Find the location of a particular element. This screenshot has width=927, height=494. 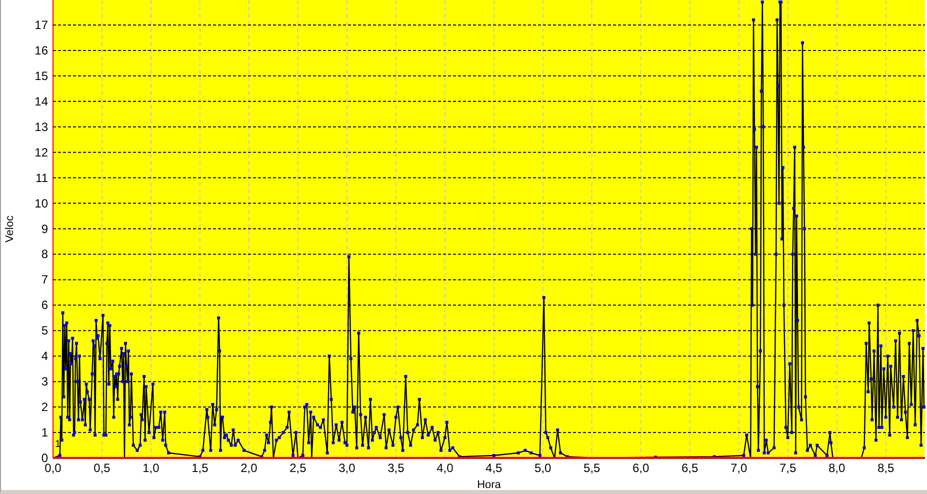

y-tick-label: 4 is located at coordinates (44, 356).